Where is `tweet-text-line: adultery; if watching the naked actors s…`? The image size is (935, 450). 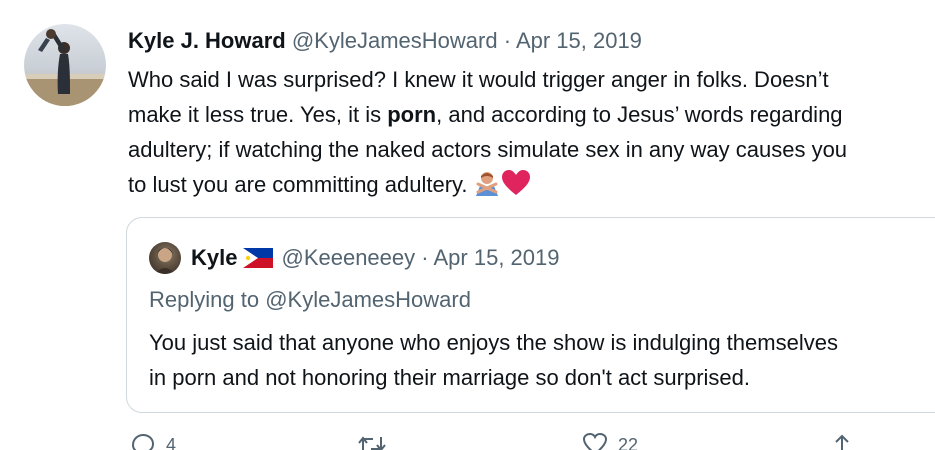
tweet-text-line: adultery; if watching the naked actors s… is located at coordinates (488, 149).